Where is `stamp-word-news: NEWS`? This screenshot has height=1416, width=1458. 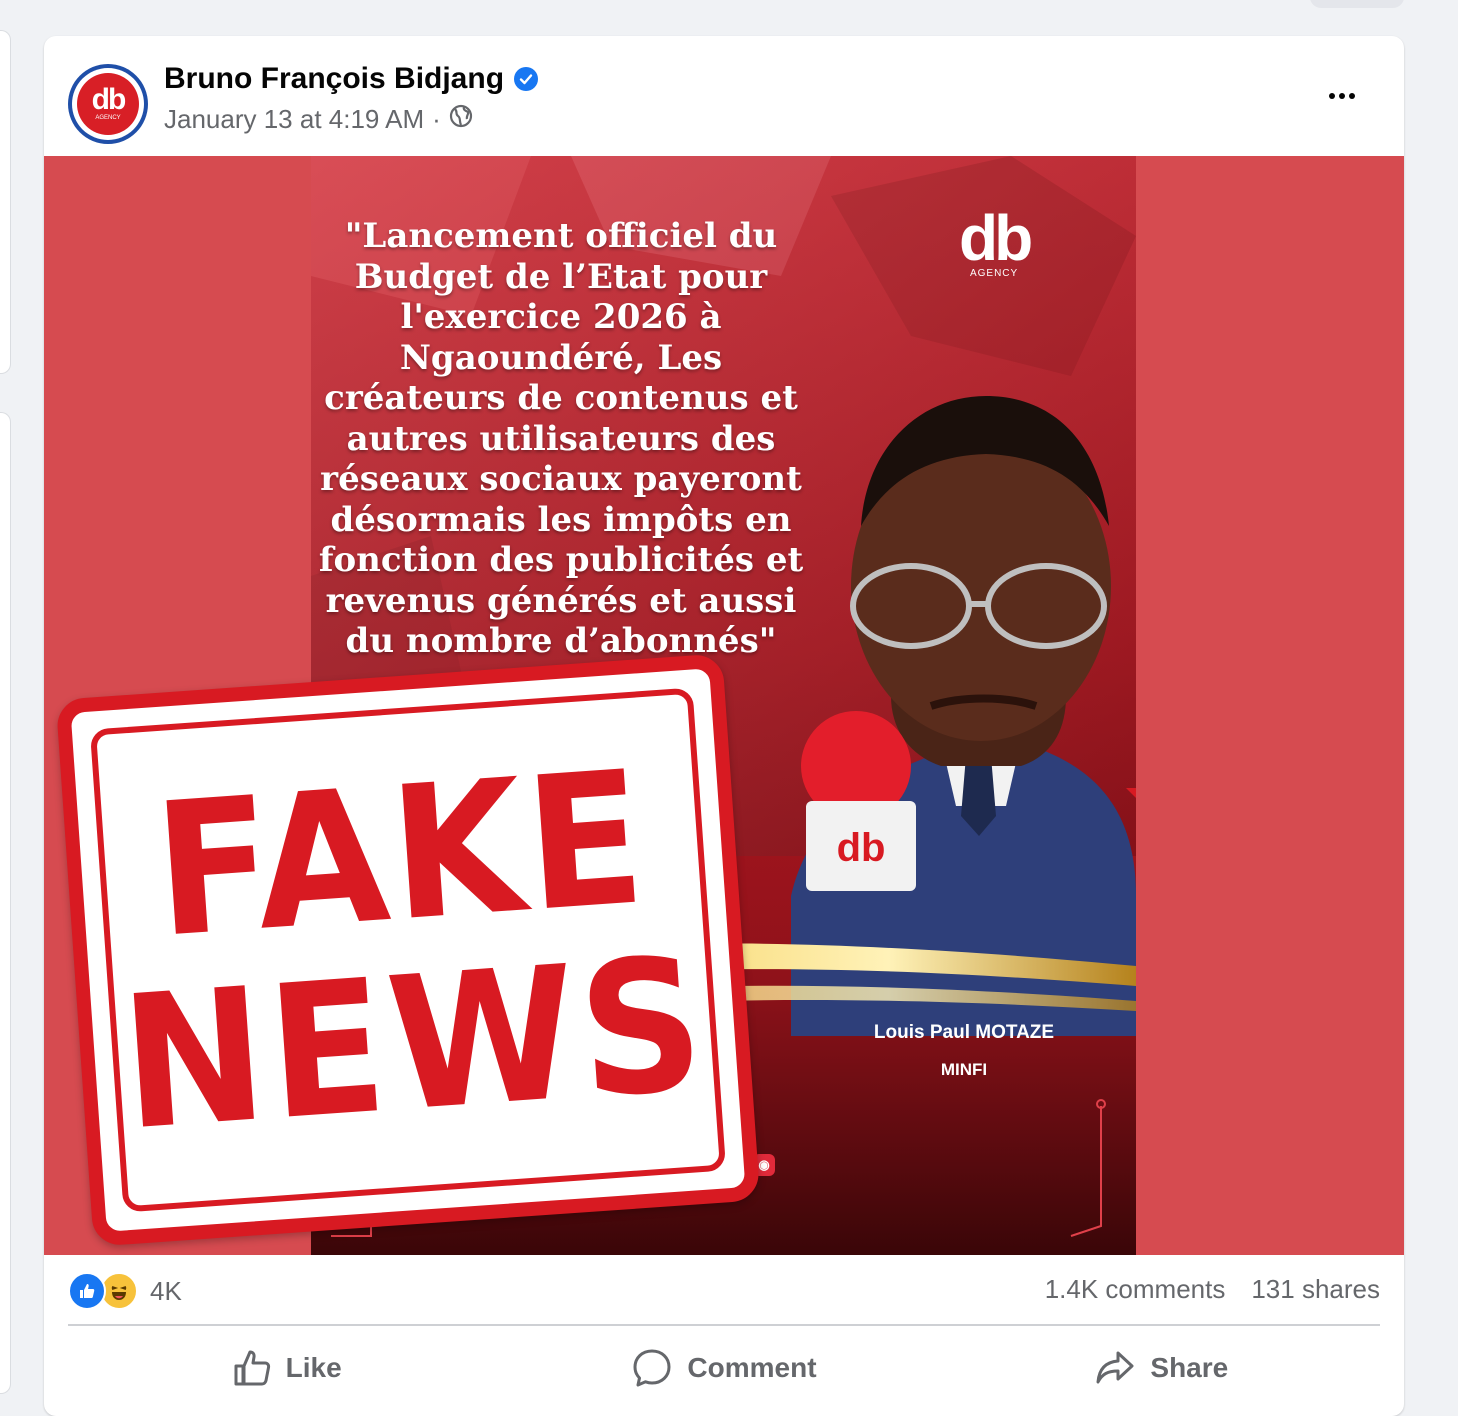
stamp-word-news: NEWS is located at coordinates (414, 1044).